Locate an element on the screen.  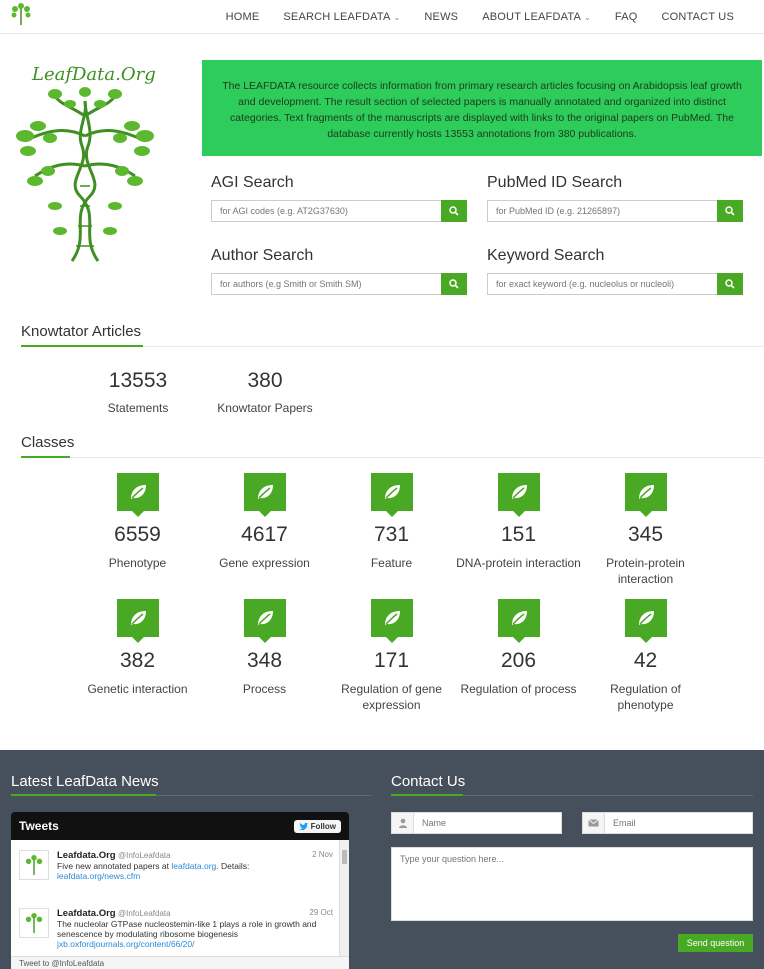
class-count: 6559 is located at coordinates (137, 534).